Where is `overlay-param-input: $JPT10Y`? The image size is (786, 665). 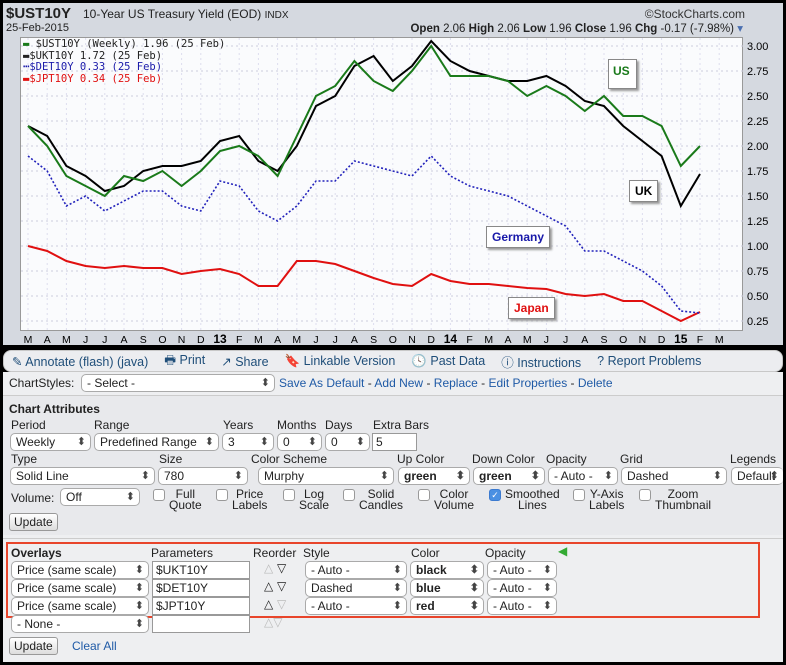
overlay-param-input: $JPT10Y is located at coordinates (201, 606).